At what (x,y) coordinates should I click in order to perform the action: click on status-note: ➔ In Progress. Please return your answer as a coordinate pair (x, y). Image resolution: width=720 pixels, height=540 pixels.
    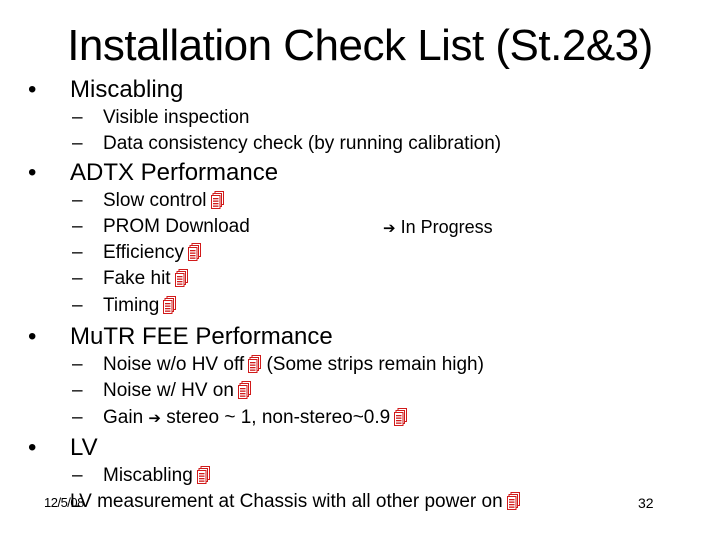
    Looking at the image, I should click on (438, 228).